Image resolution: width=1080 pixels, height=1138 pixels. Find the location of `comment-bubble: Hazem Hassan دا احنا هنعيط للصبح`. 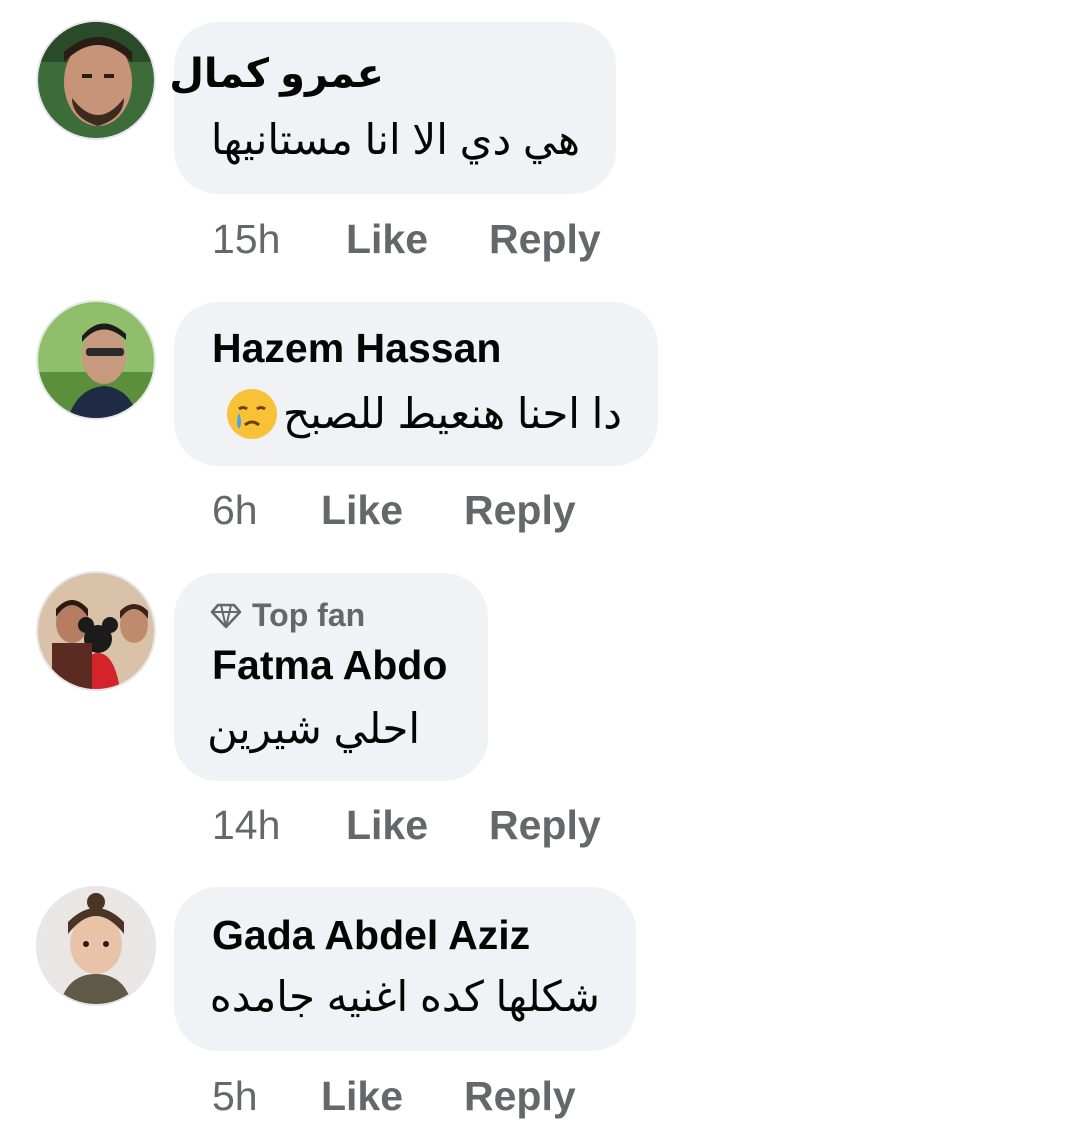

comment-bubble: Hazem Hassan دا احنا هنعيط للصبح is located at coordinates (416, 384).